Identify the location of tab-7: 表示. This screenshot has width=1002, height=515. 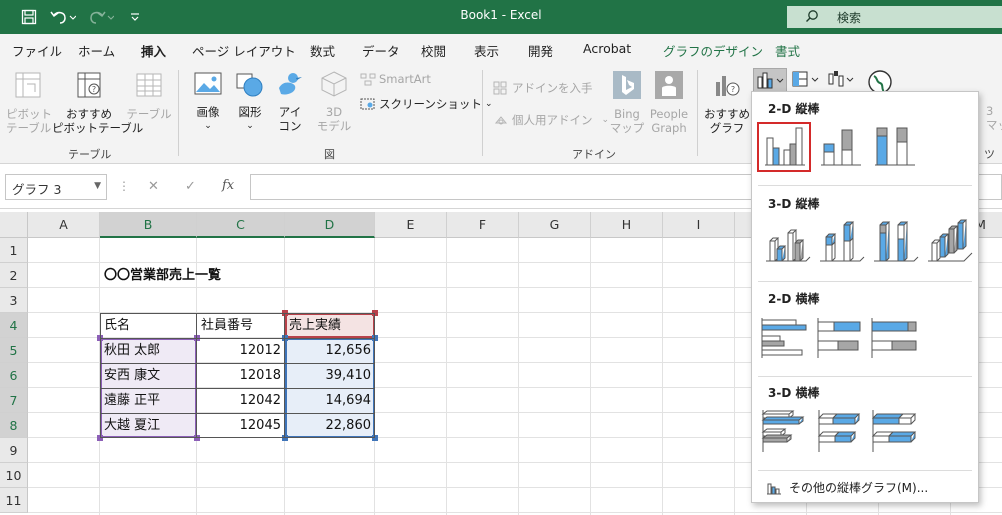
(486, 50).